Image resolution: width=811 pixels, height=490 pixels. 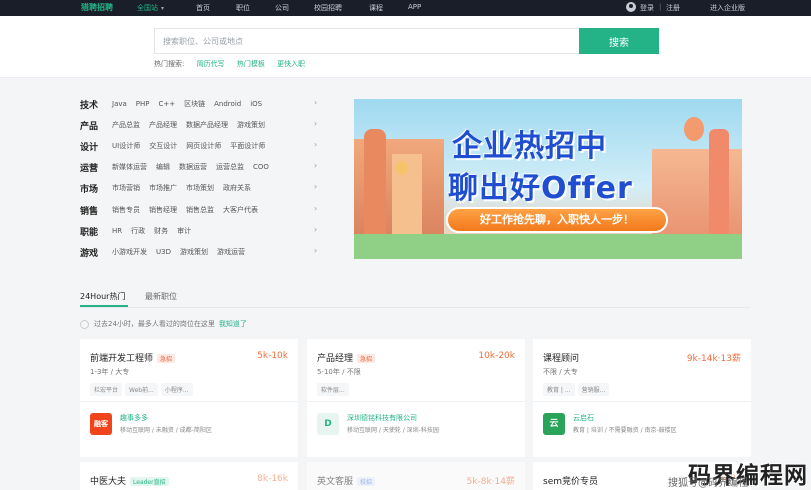 What do you see at coordinates (134, 418) in the screenshot?
I see `company-name: 趣事多多` at bounding box center [134, 418].